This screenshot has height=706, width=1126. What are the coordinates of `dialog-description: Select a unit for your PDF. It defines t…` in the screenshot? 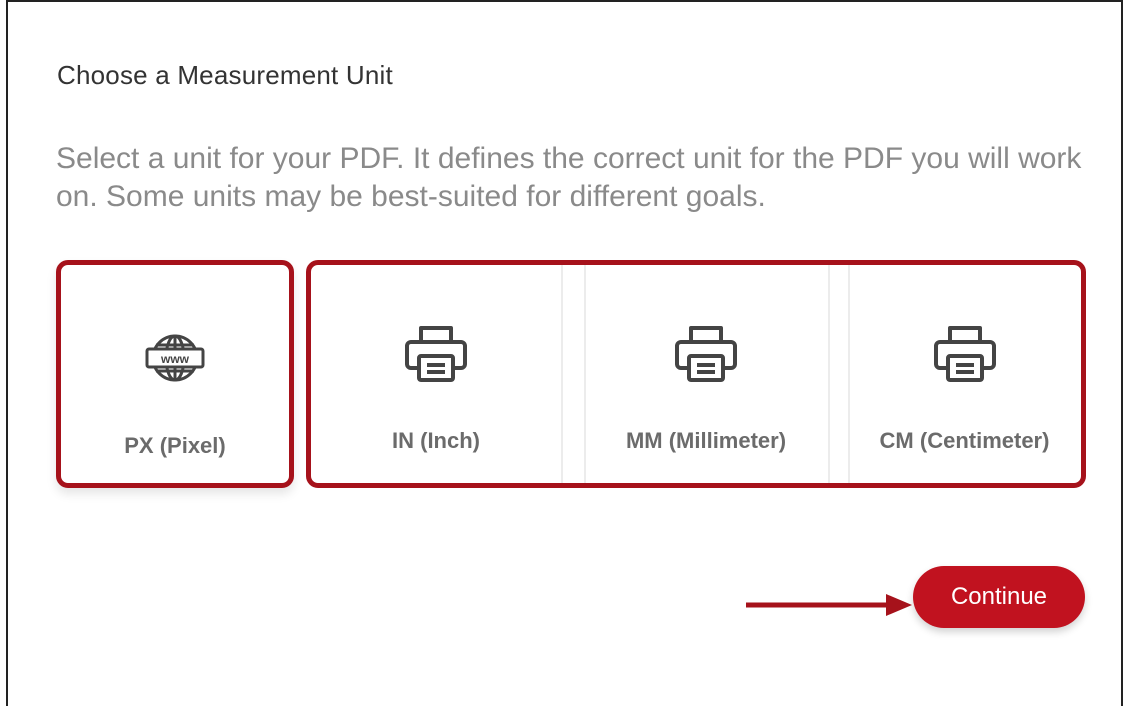 It's located at (569, 177).